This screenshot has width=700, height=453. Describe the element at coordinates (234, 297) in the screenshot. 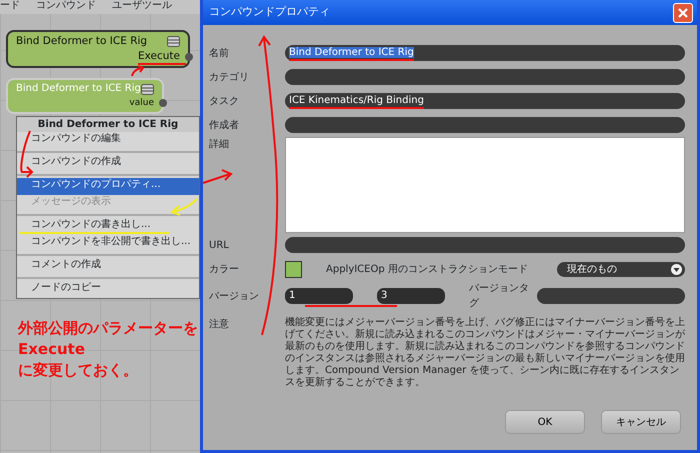

I see `field-label: バージョン` at that location.